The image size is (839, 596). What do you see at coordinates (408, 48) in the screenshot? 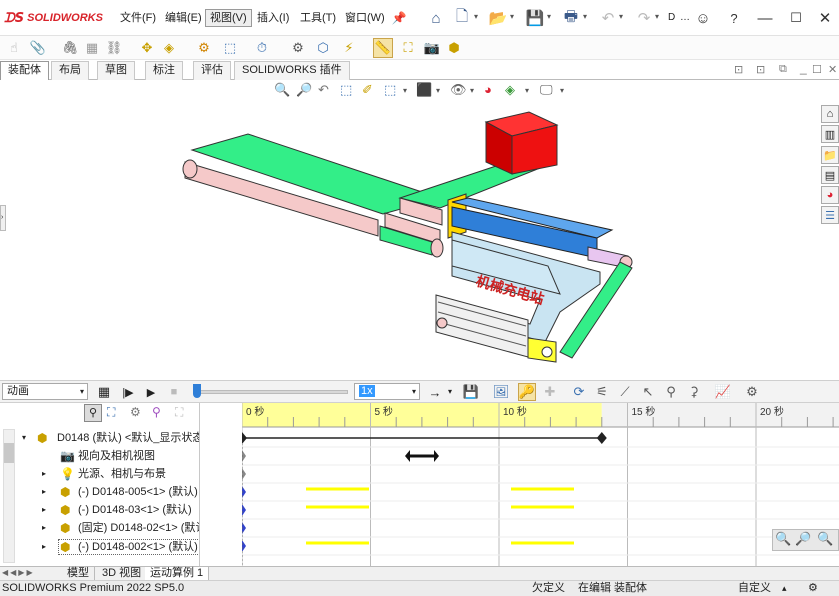
I see `large-assembly-icon: ⛶` at bounding box center [408, 48].